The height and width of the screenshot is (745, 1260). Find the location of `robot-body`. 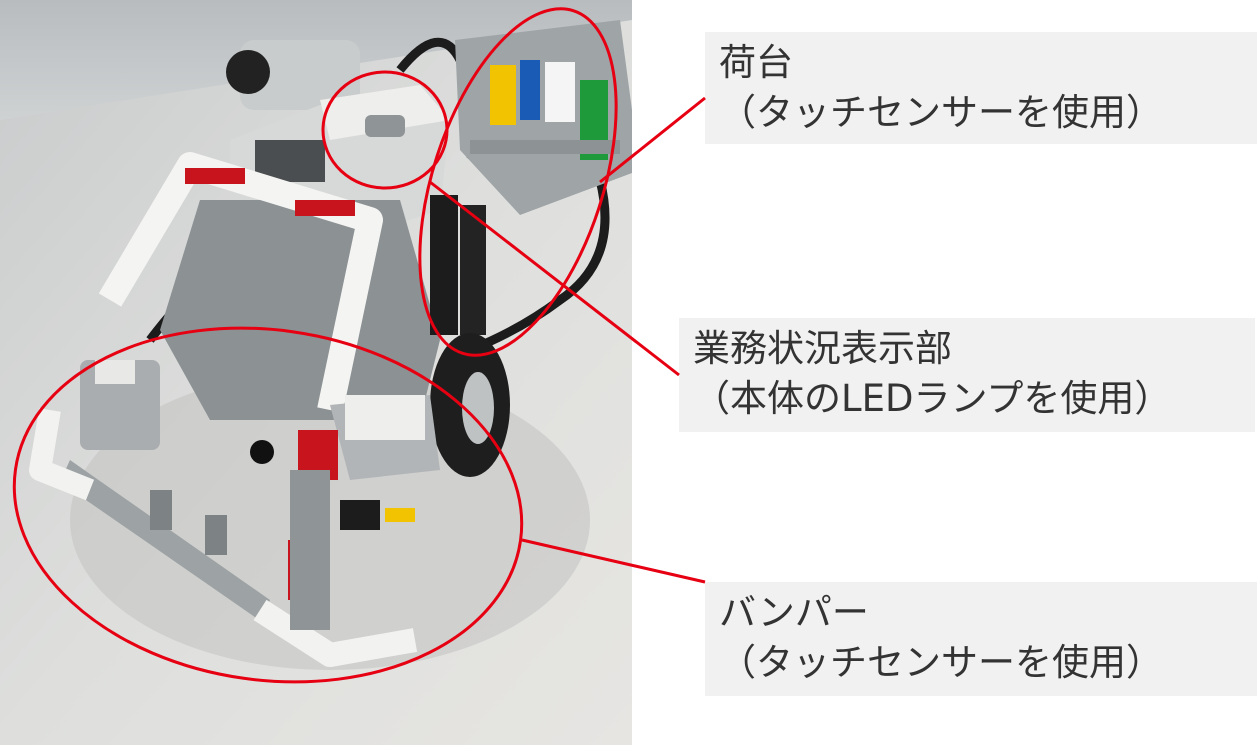

robot-body is located at coordinates (300, 310).